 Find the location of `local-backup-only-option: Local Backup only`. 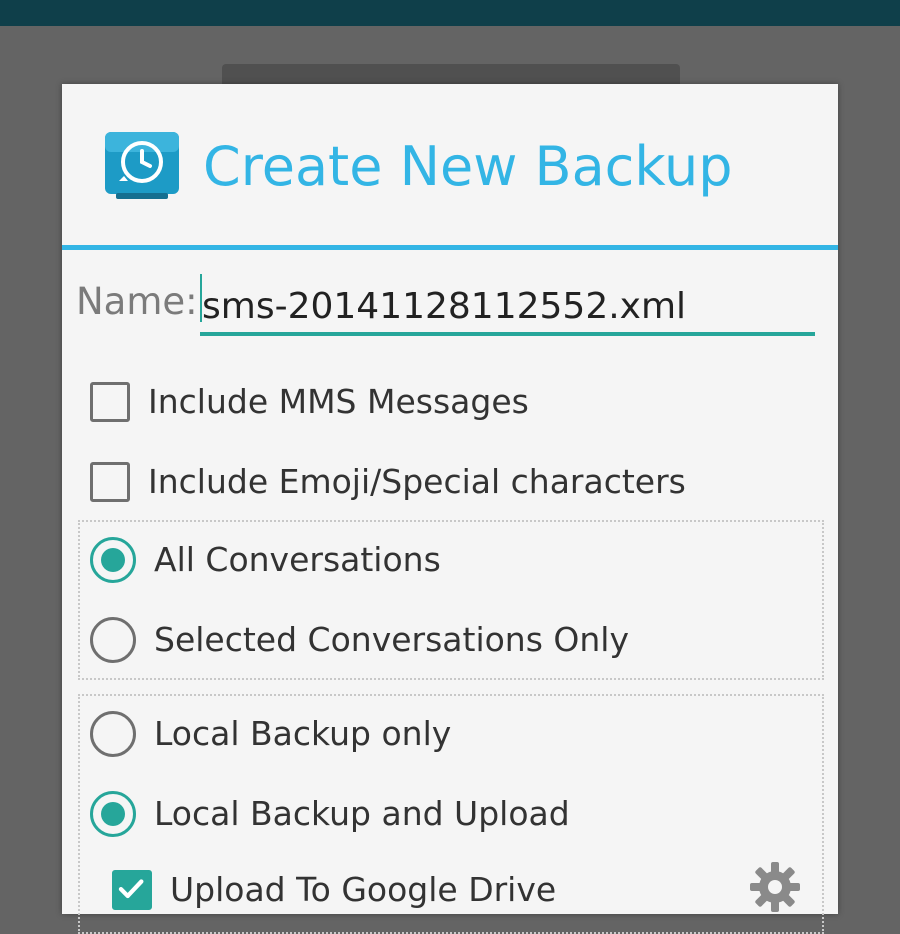

local-backup-only-option: Local Backup only is located at coordinates (270, 734).